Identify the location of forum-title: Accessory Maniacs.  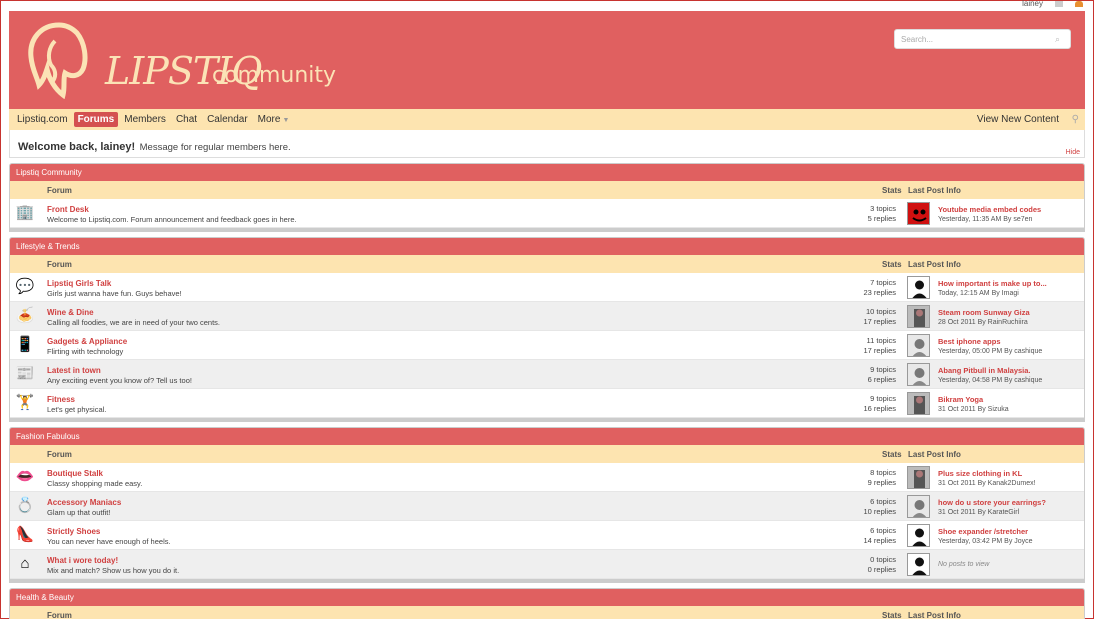
(84, 502).